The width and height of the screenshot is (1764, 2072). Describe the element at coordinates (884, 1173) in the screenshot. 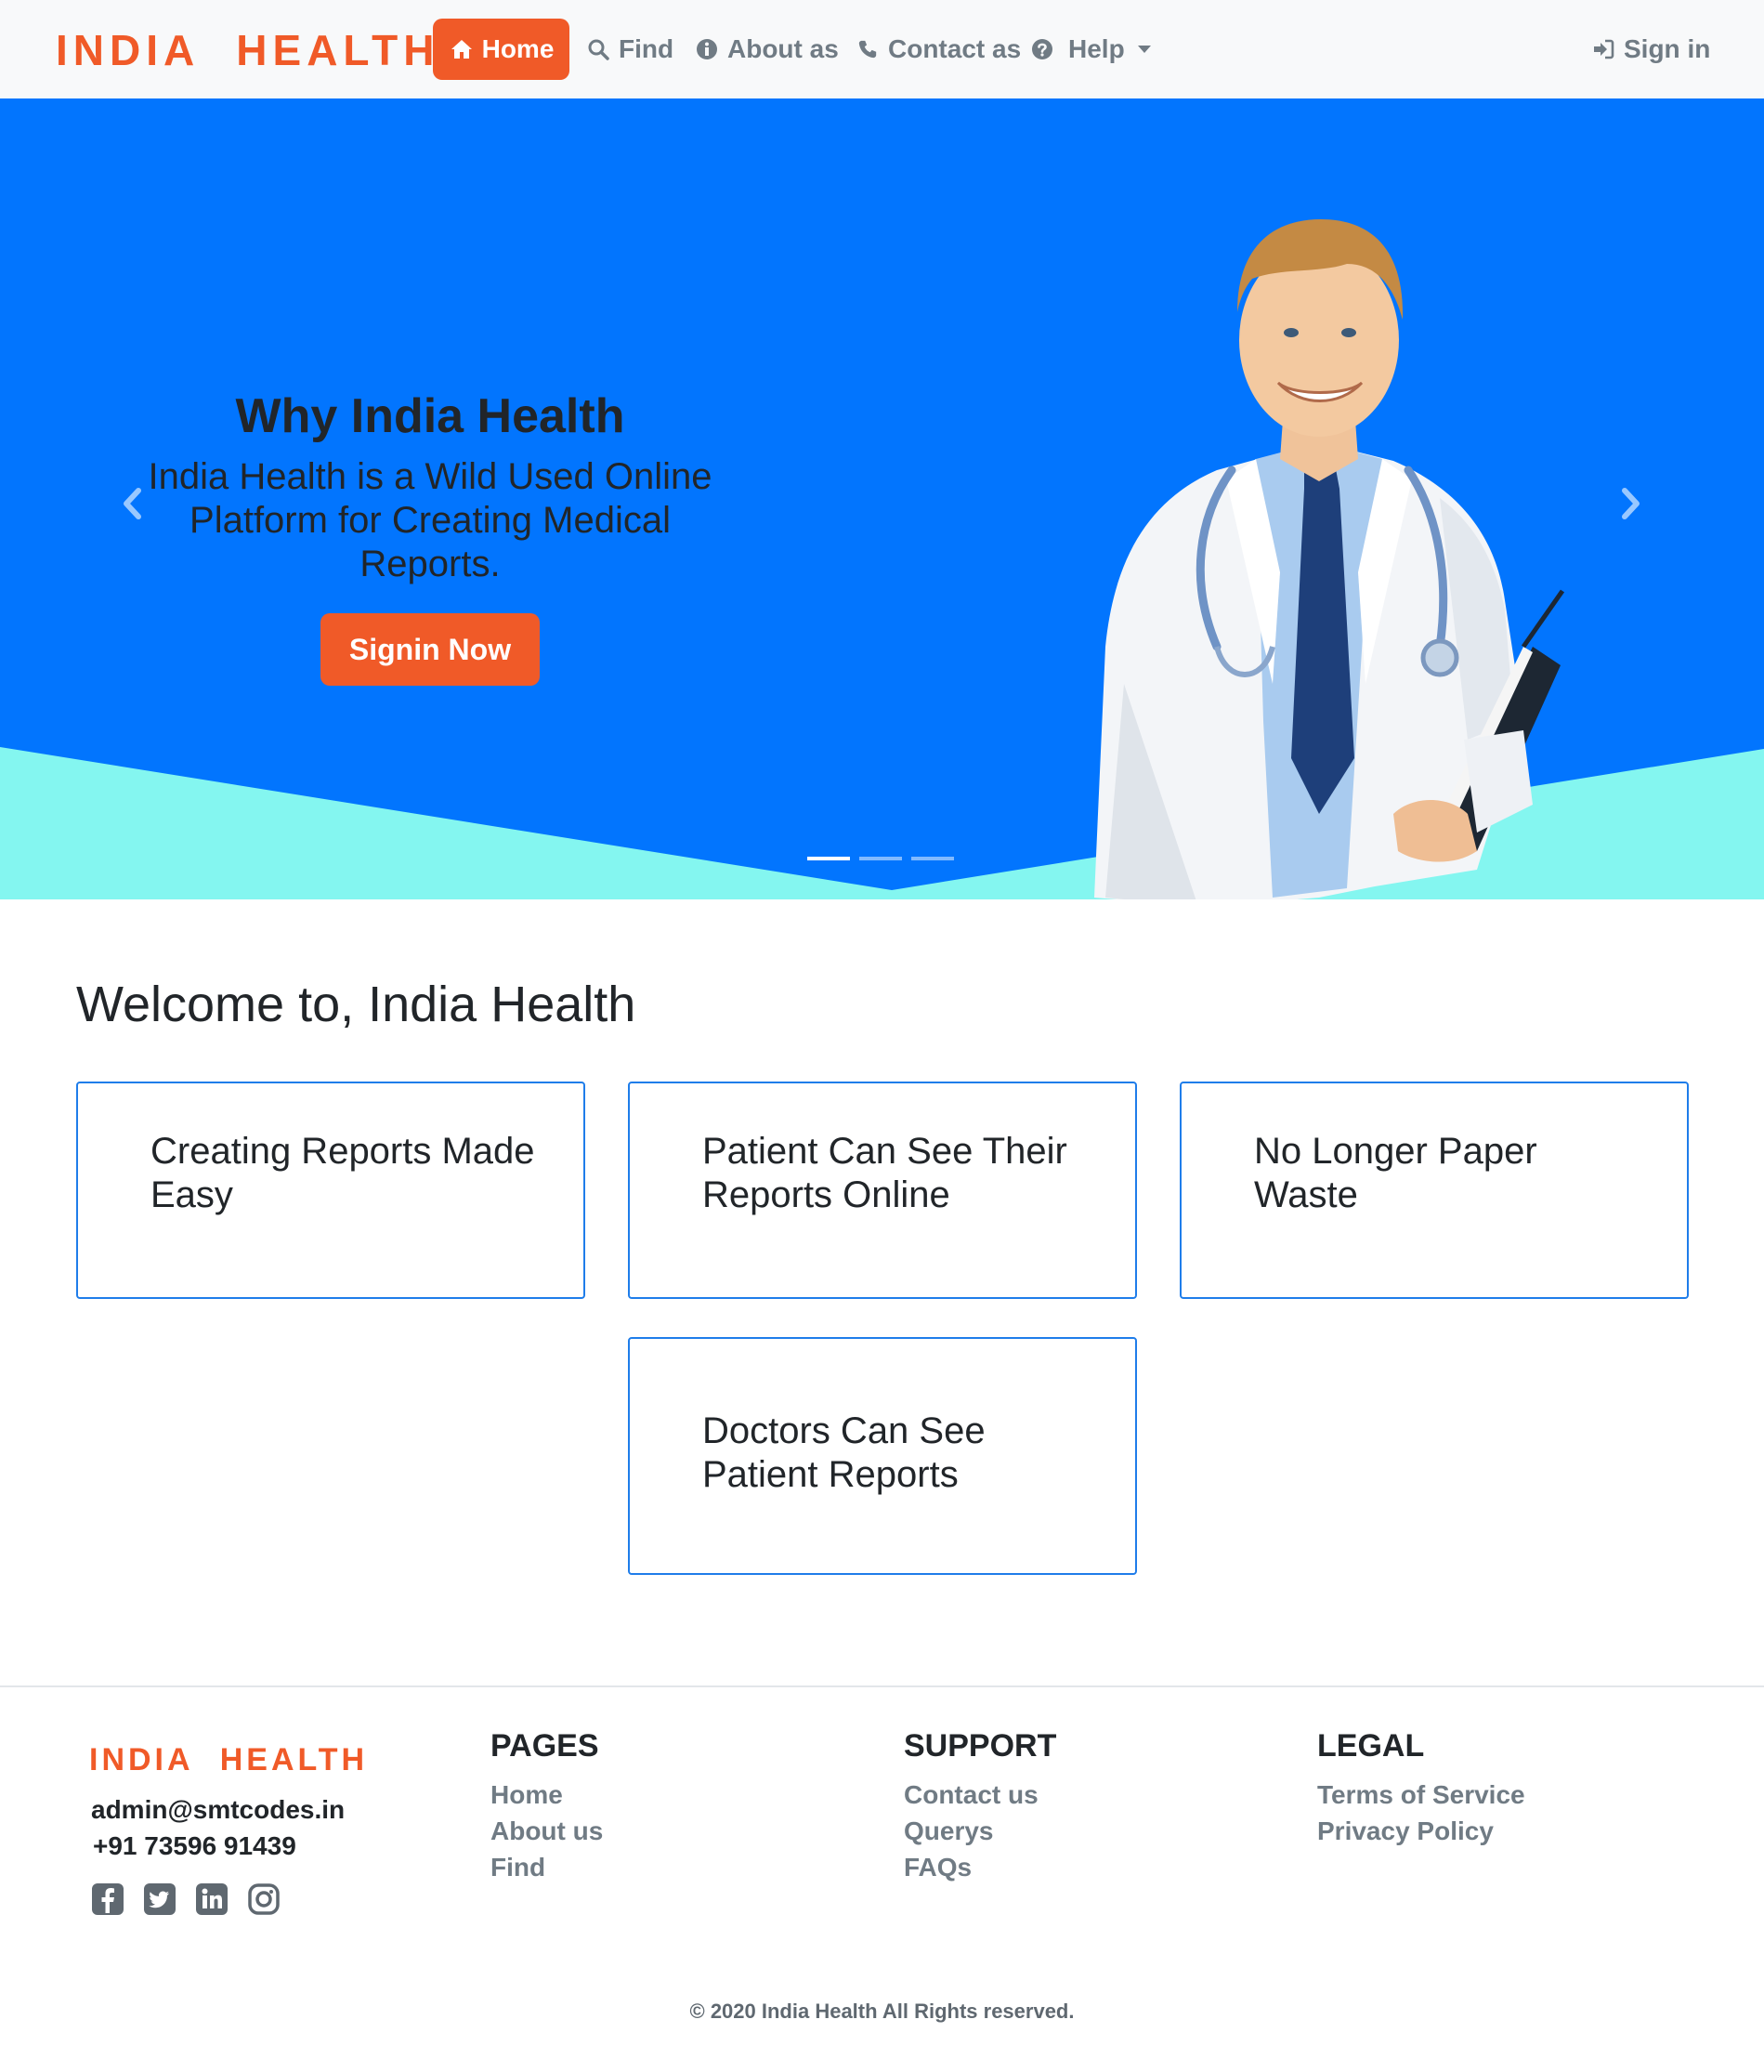

I see `feature-card-text: Patient Can See Their Reports Online` at that location.